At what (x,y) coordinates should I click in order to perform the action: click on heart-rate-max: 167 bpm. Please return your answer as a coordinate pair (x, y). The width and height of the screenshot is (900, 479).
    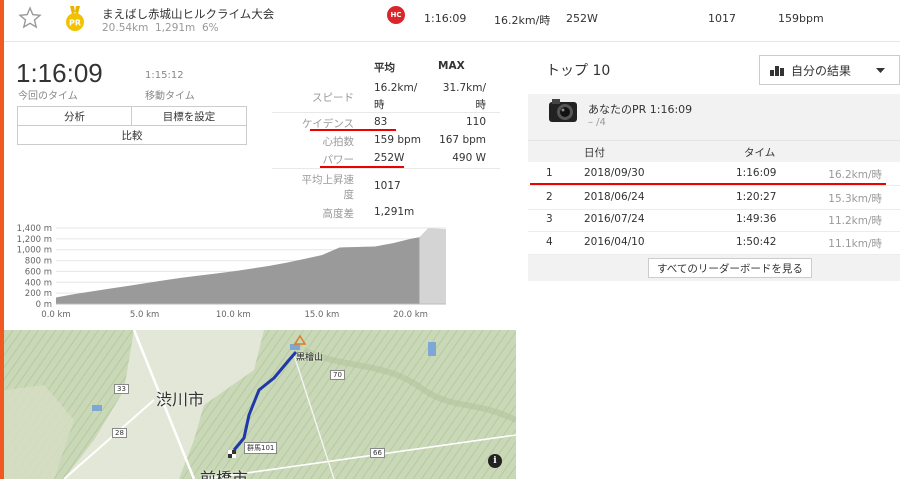
    Looking at the image, I should click on (462, 140).